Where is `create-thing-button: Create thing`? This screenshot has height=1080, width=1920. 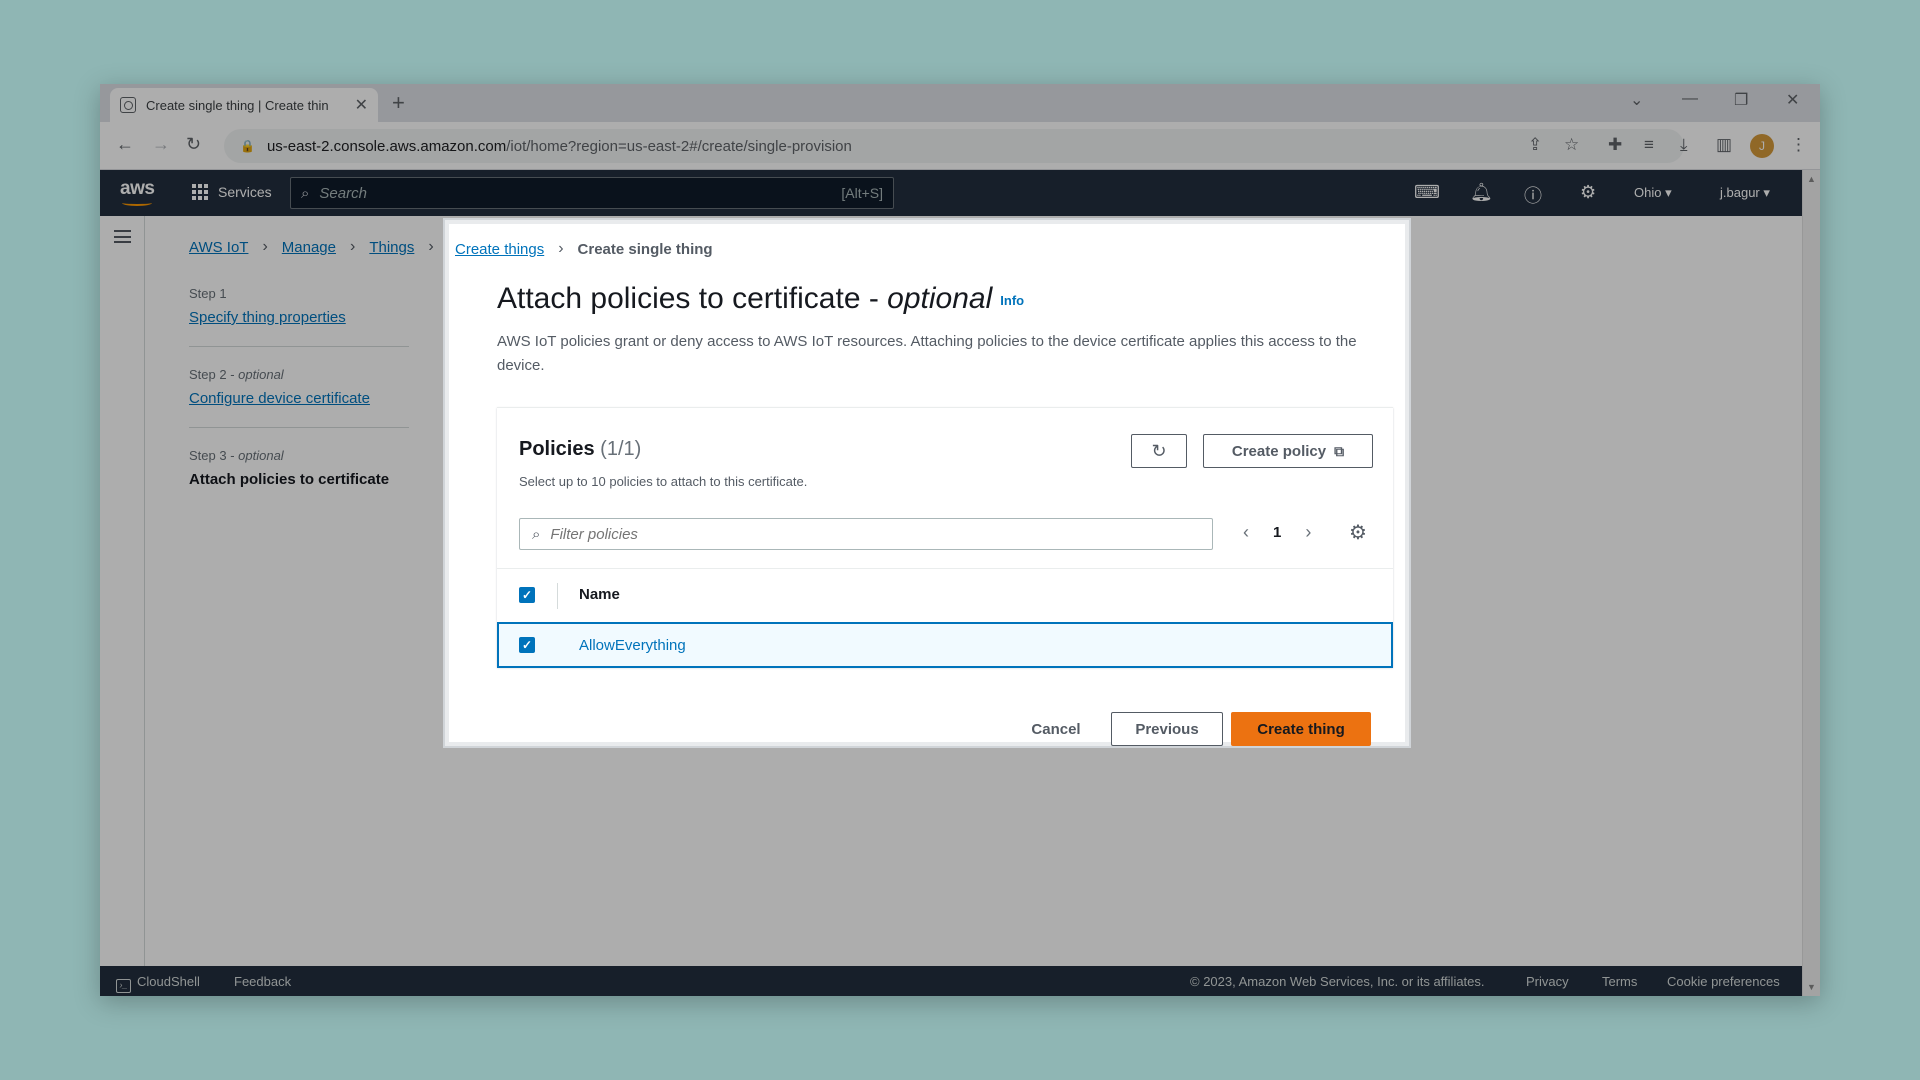 create-thing-button: Create thing is located at coordinates (1301, 729).